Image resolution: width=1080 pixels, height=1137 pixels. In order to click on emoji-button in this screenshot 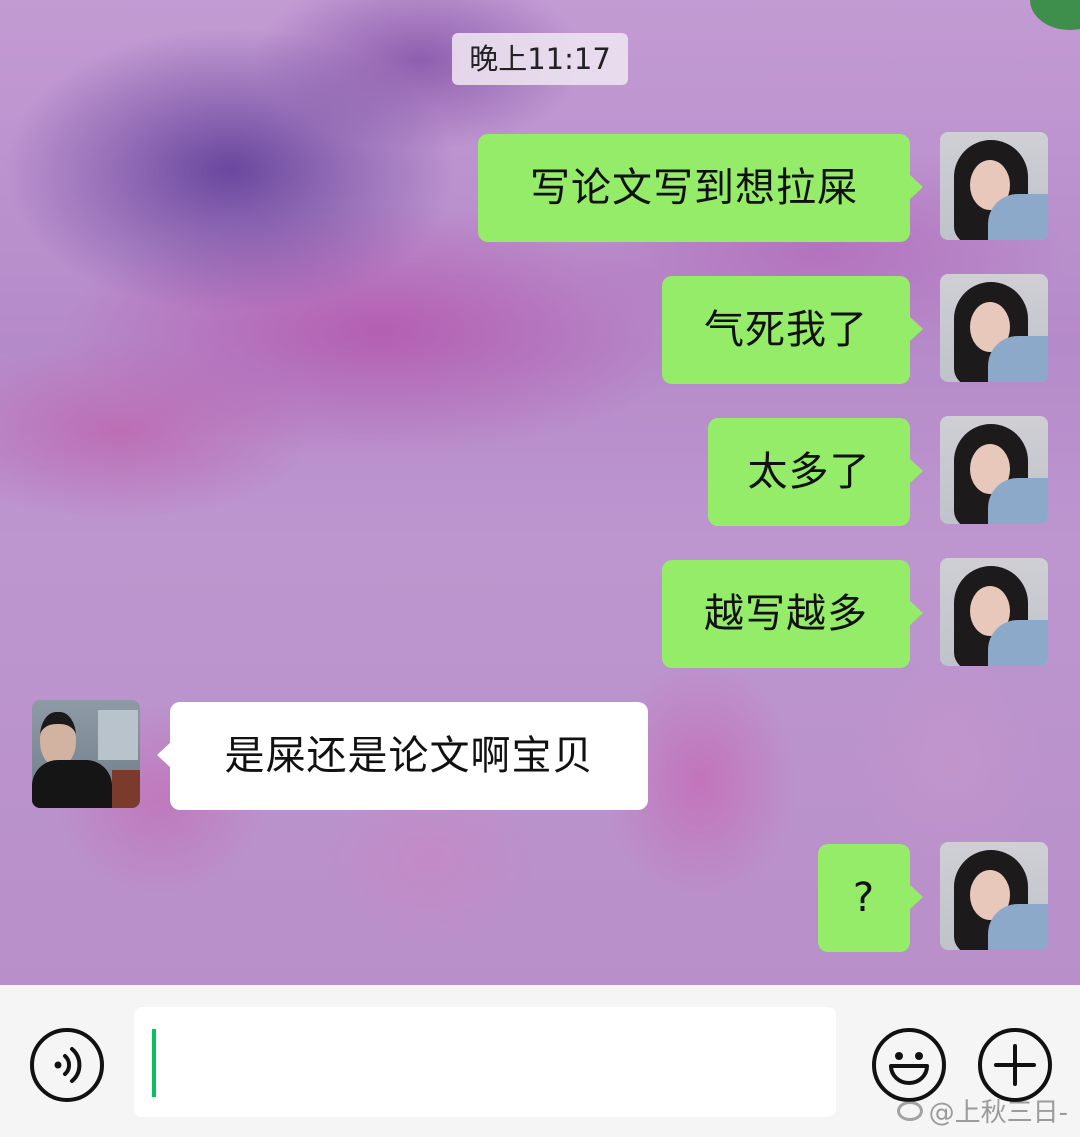, I will do `click(909, 1065)`.